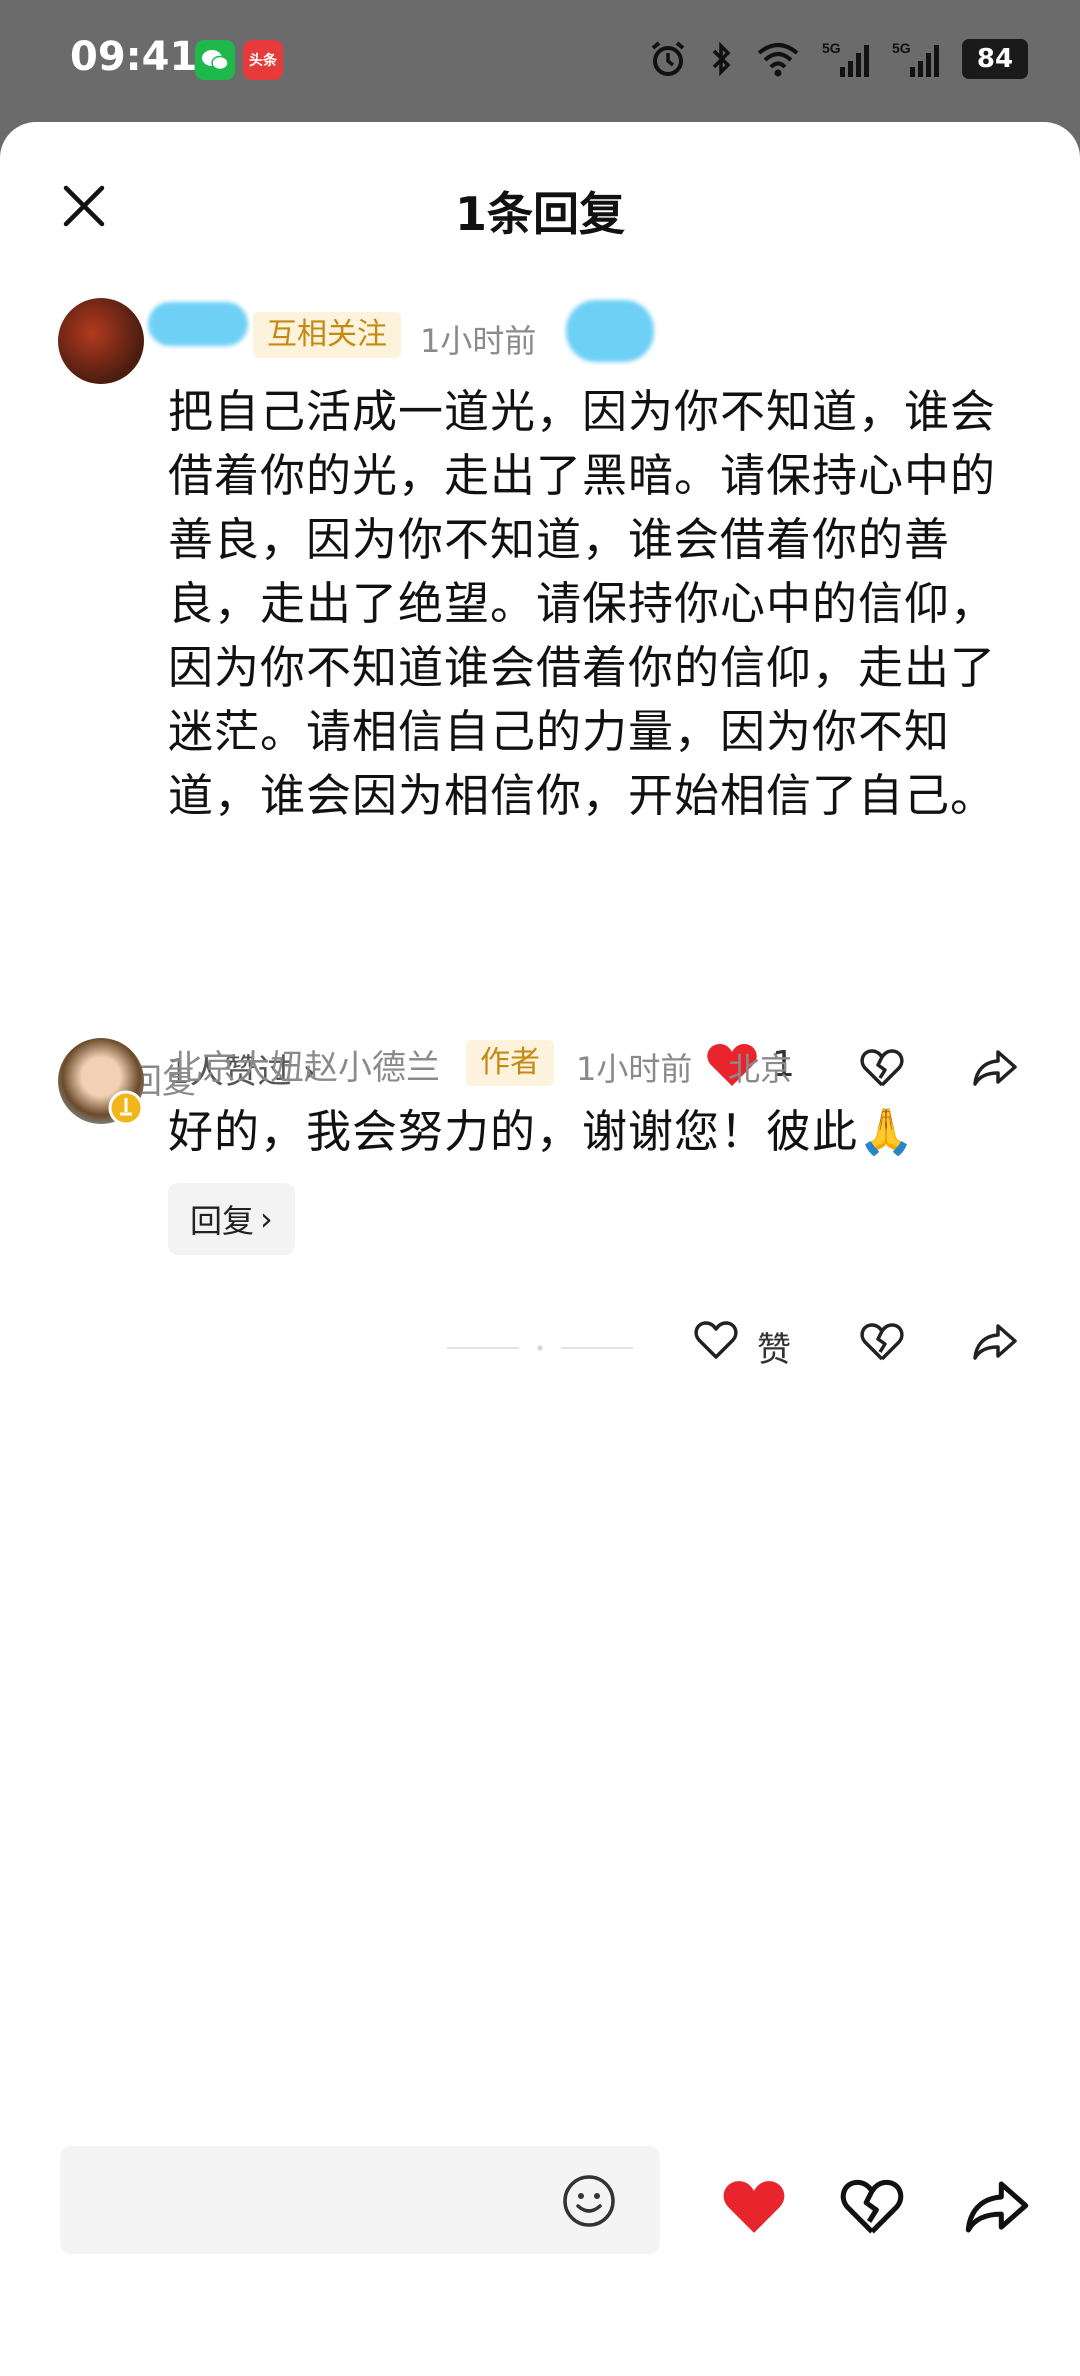  I want to click on mutual-follow-tag: 互相关注, so click(327, 335).